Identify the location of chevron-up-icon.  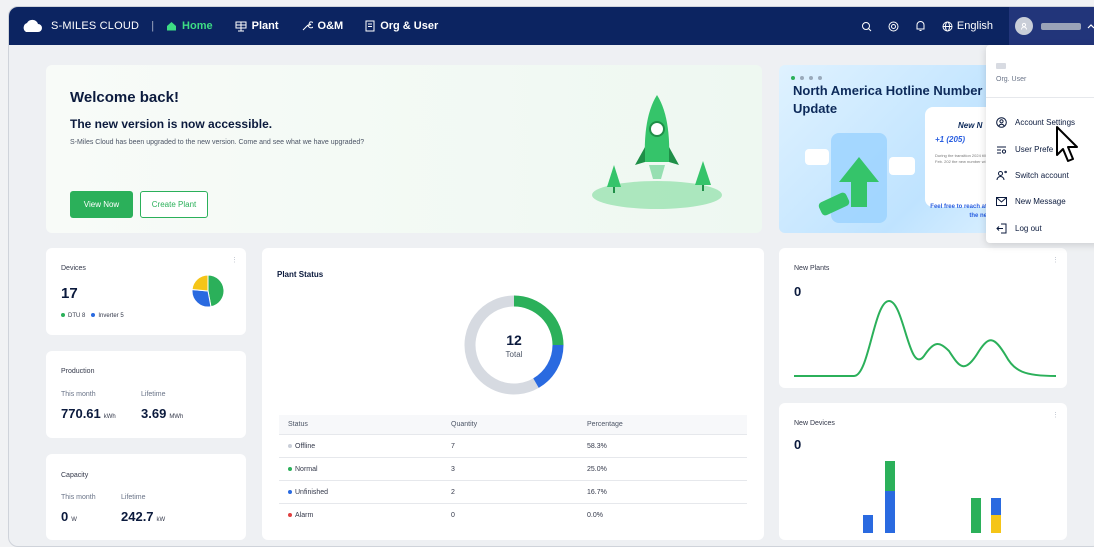
(1090, 26).